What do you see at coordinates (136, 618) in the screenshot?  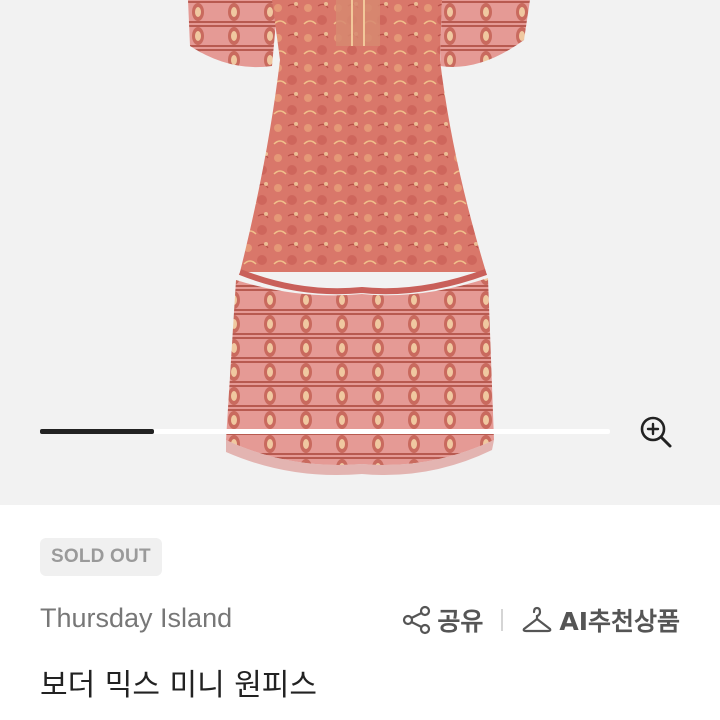 I see `brand-link: Thursday Island` at bounding box center [136, 618].